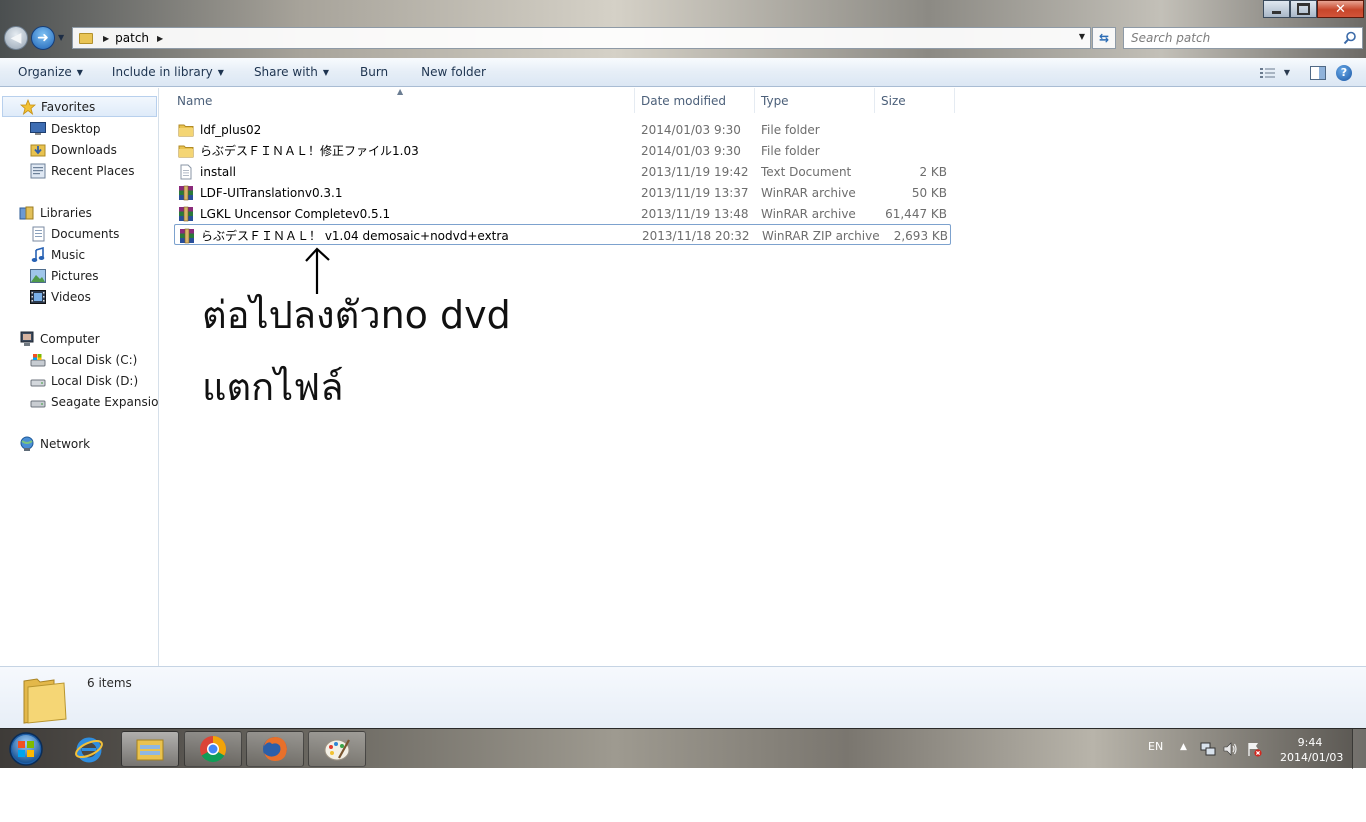 The width and height of the screenshot is (1366, 822). I want to click on search-icon, so click(1350, 38).